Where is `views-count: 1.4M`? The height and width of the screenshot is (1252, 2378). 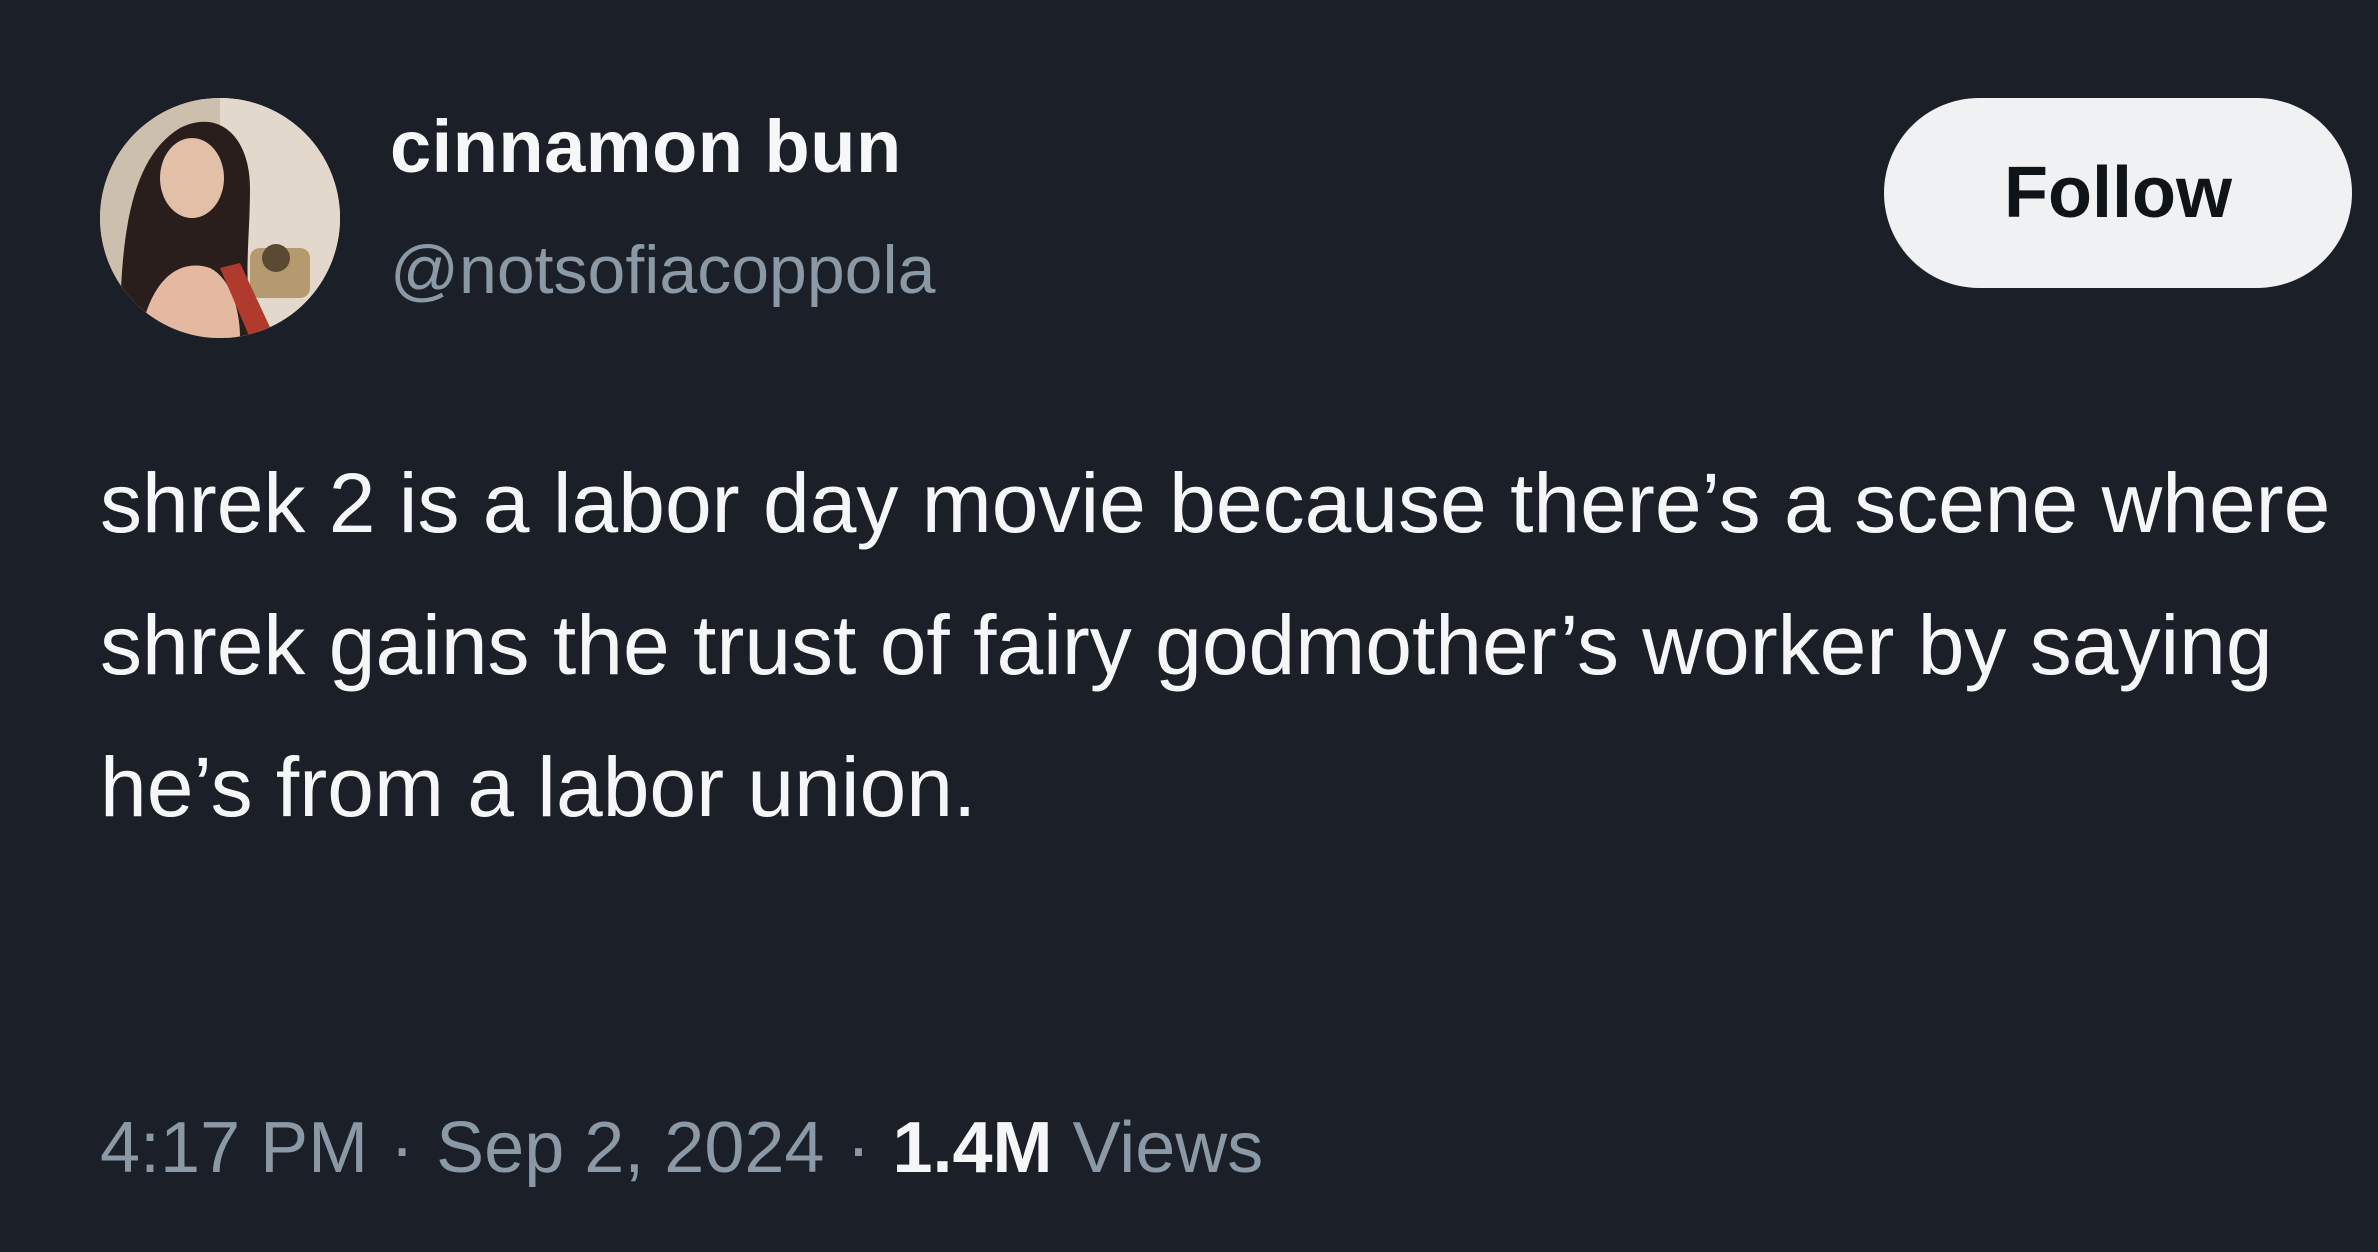
views-count: 1.4M is located at coordinates (972, 1148).